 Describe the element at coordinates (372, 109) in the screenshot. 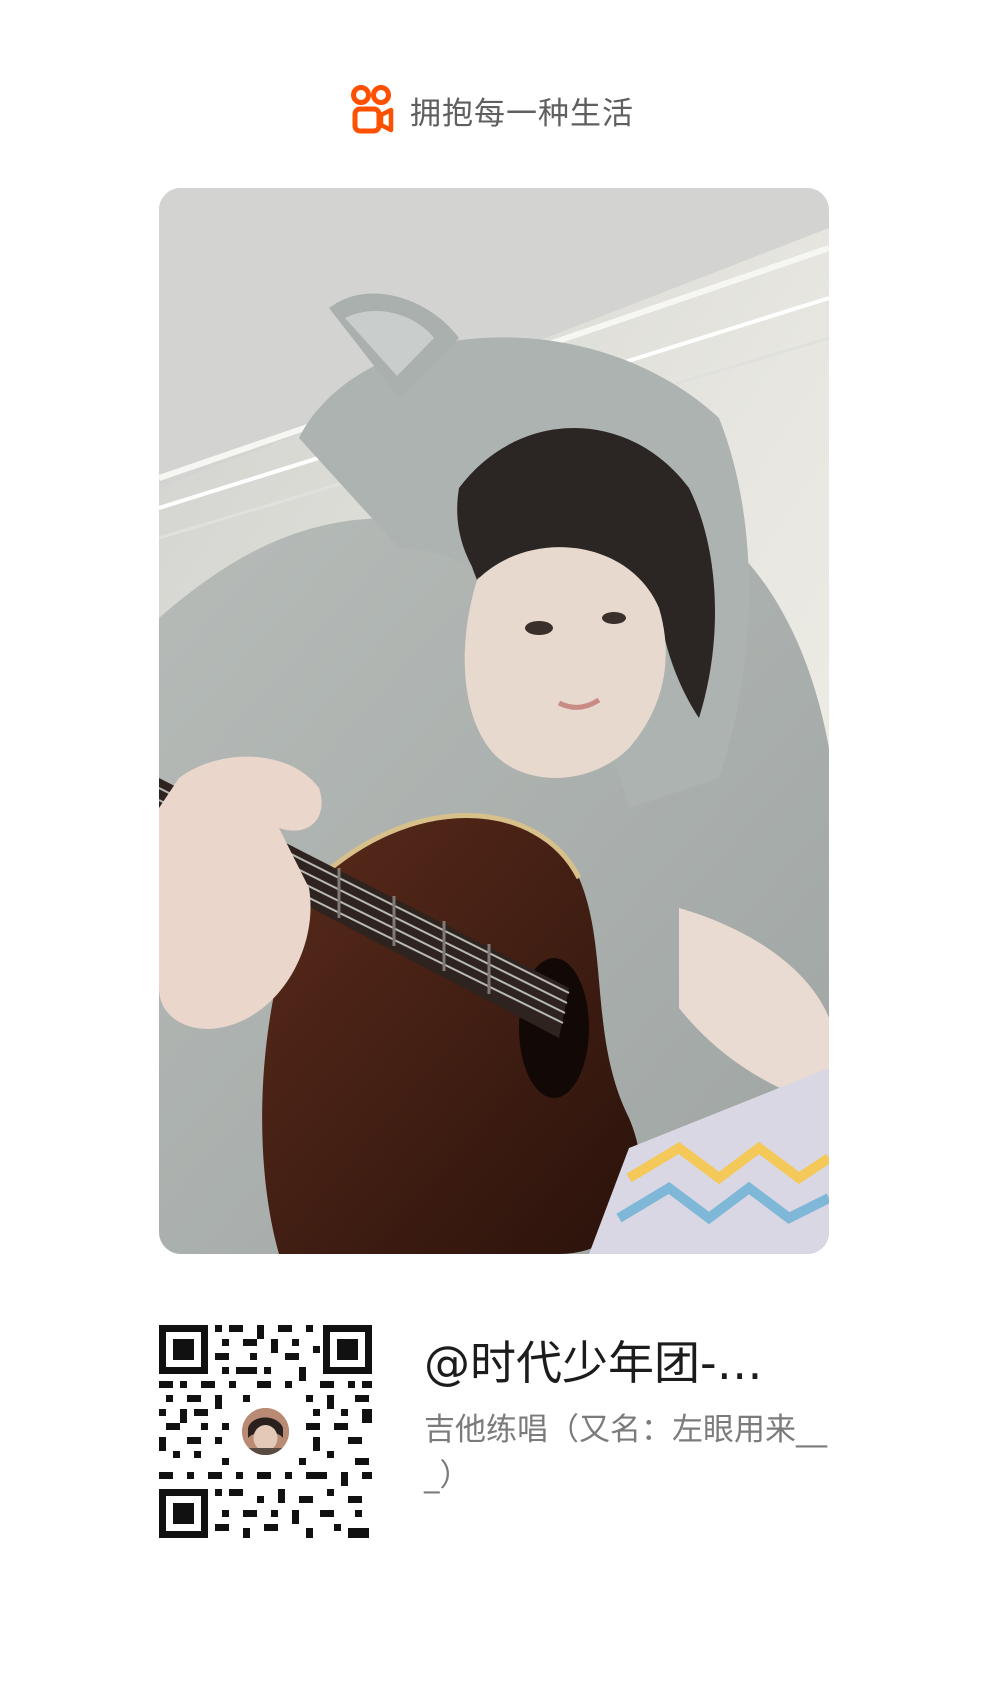

I see `kuaishou-logo-icon` at that location.